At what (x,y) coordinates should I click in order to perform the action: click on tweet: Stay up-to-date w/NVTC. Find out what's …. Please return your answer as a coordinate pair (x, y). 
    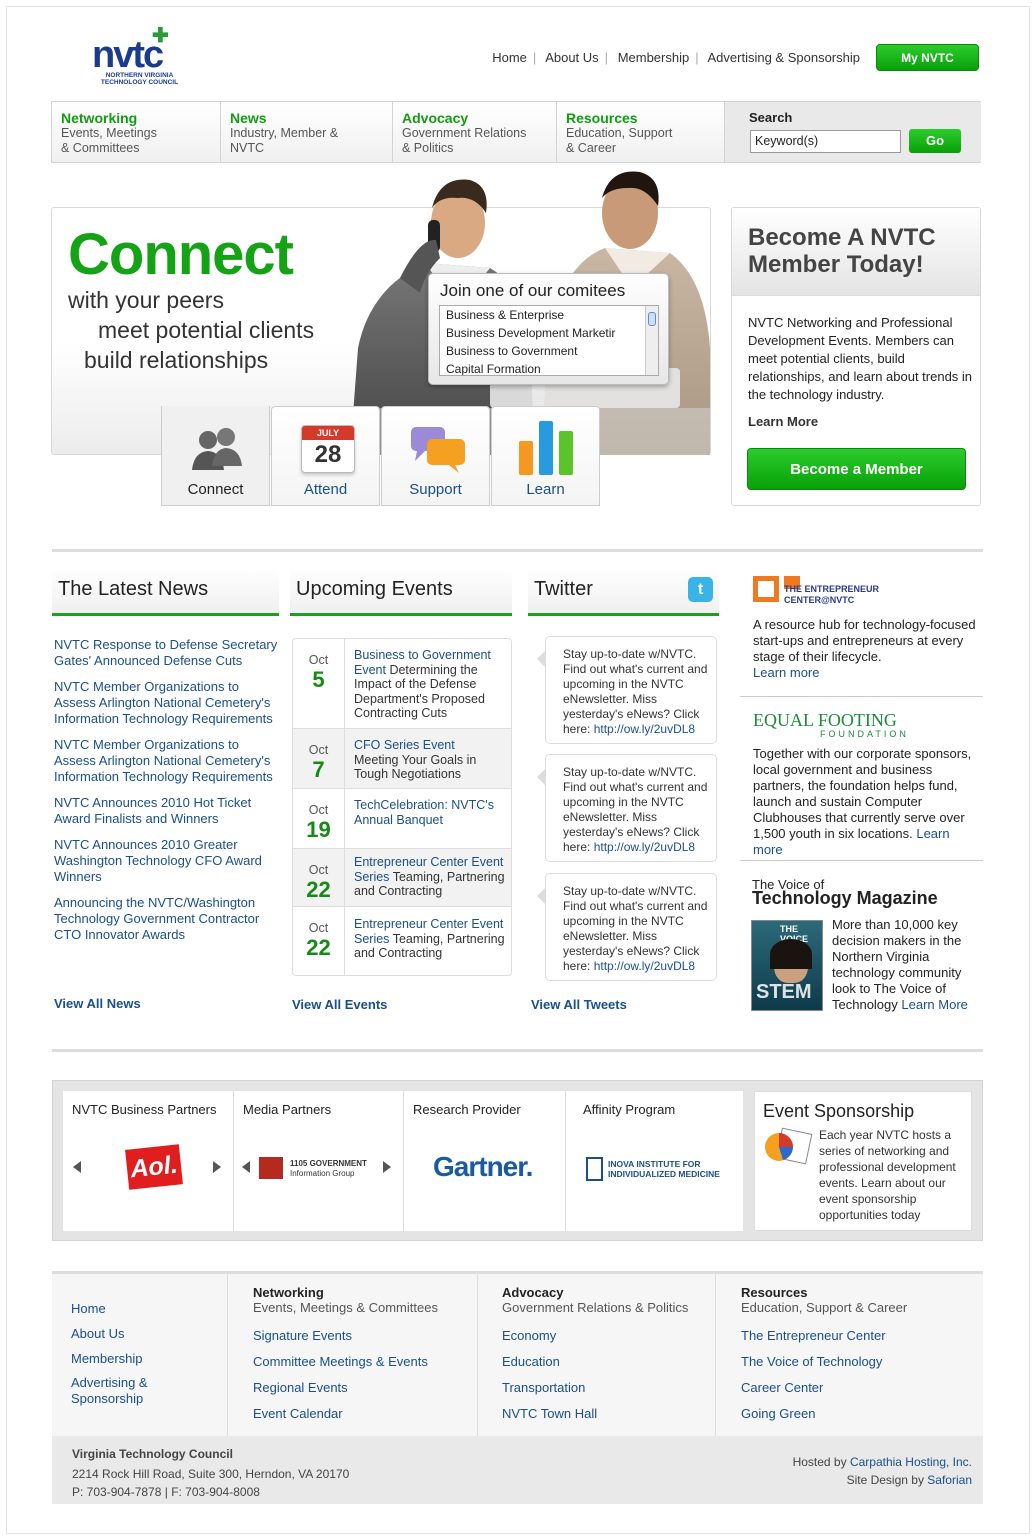
    Looking at the image, I should click on (627, 927).